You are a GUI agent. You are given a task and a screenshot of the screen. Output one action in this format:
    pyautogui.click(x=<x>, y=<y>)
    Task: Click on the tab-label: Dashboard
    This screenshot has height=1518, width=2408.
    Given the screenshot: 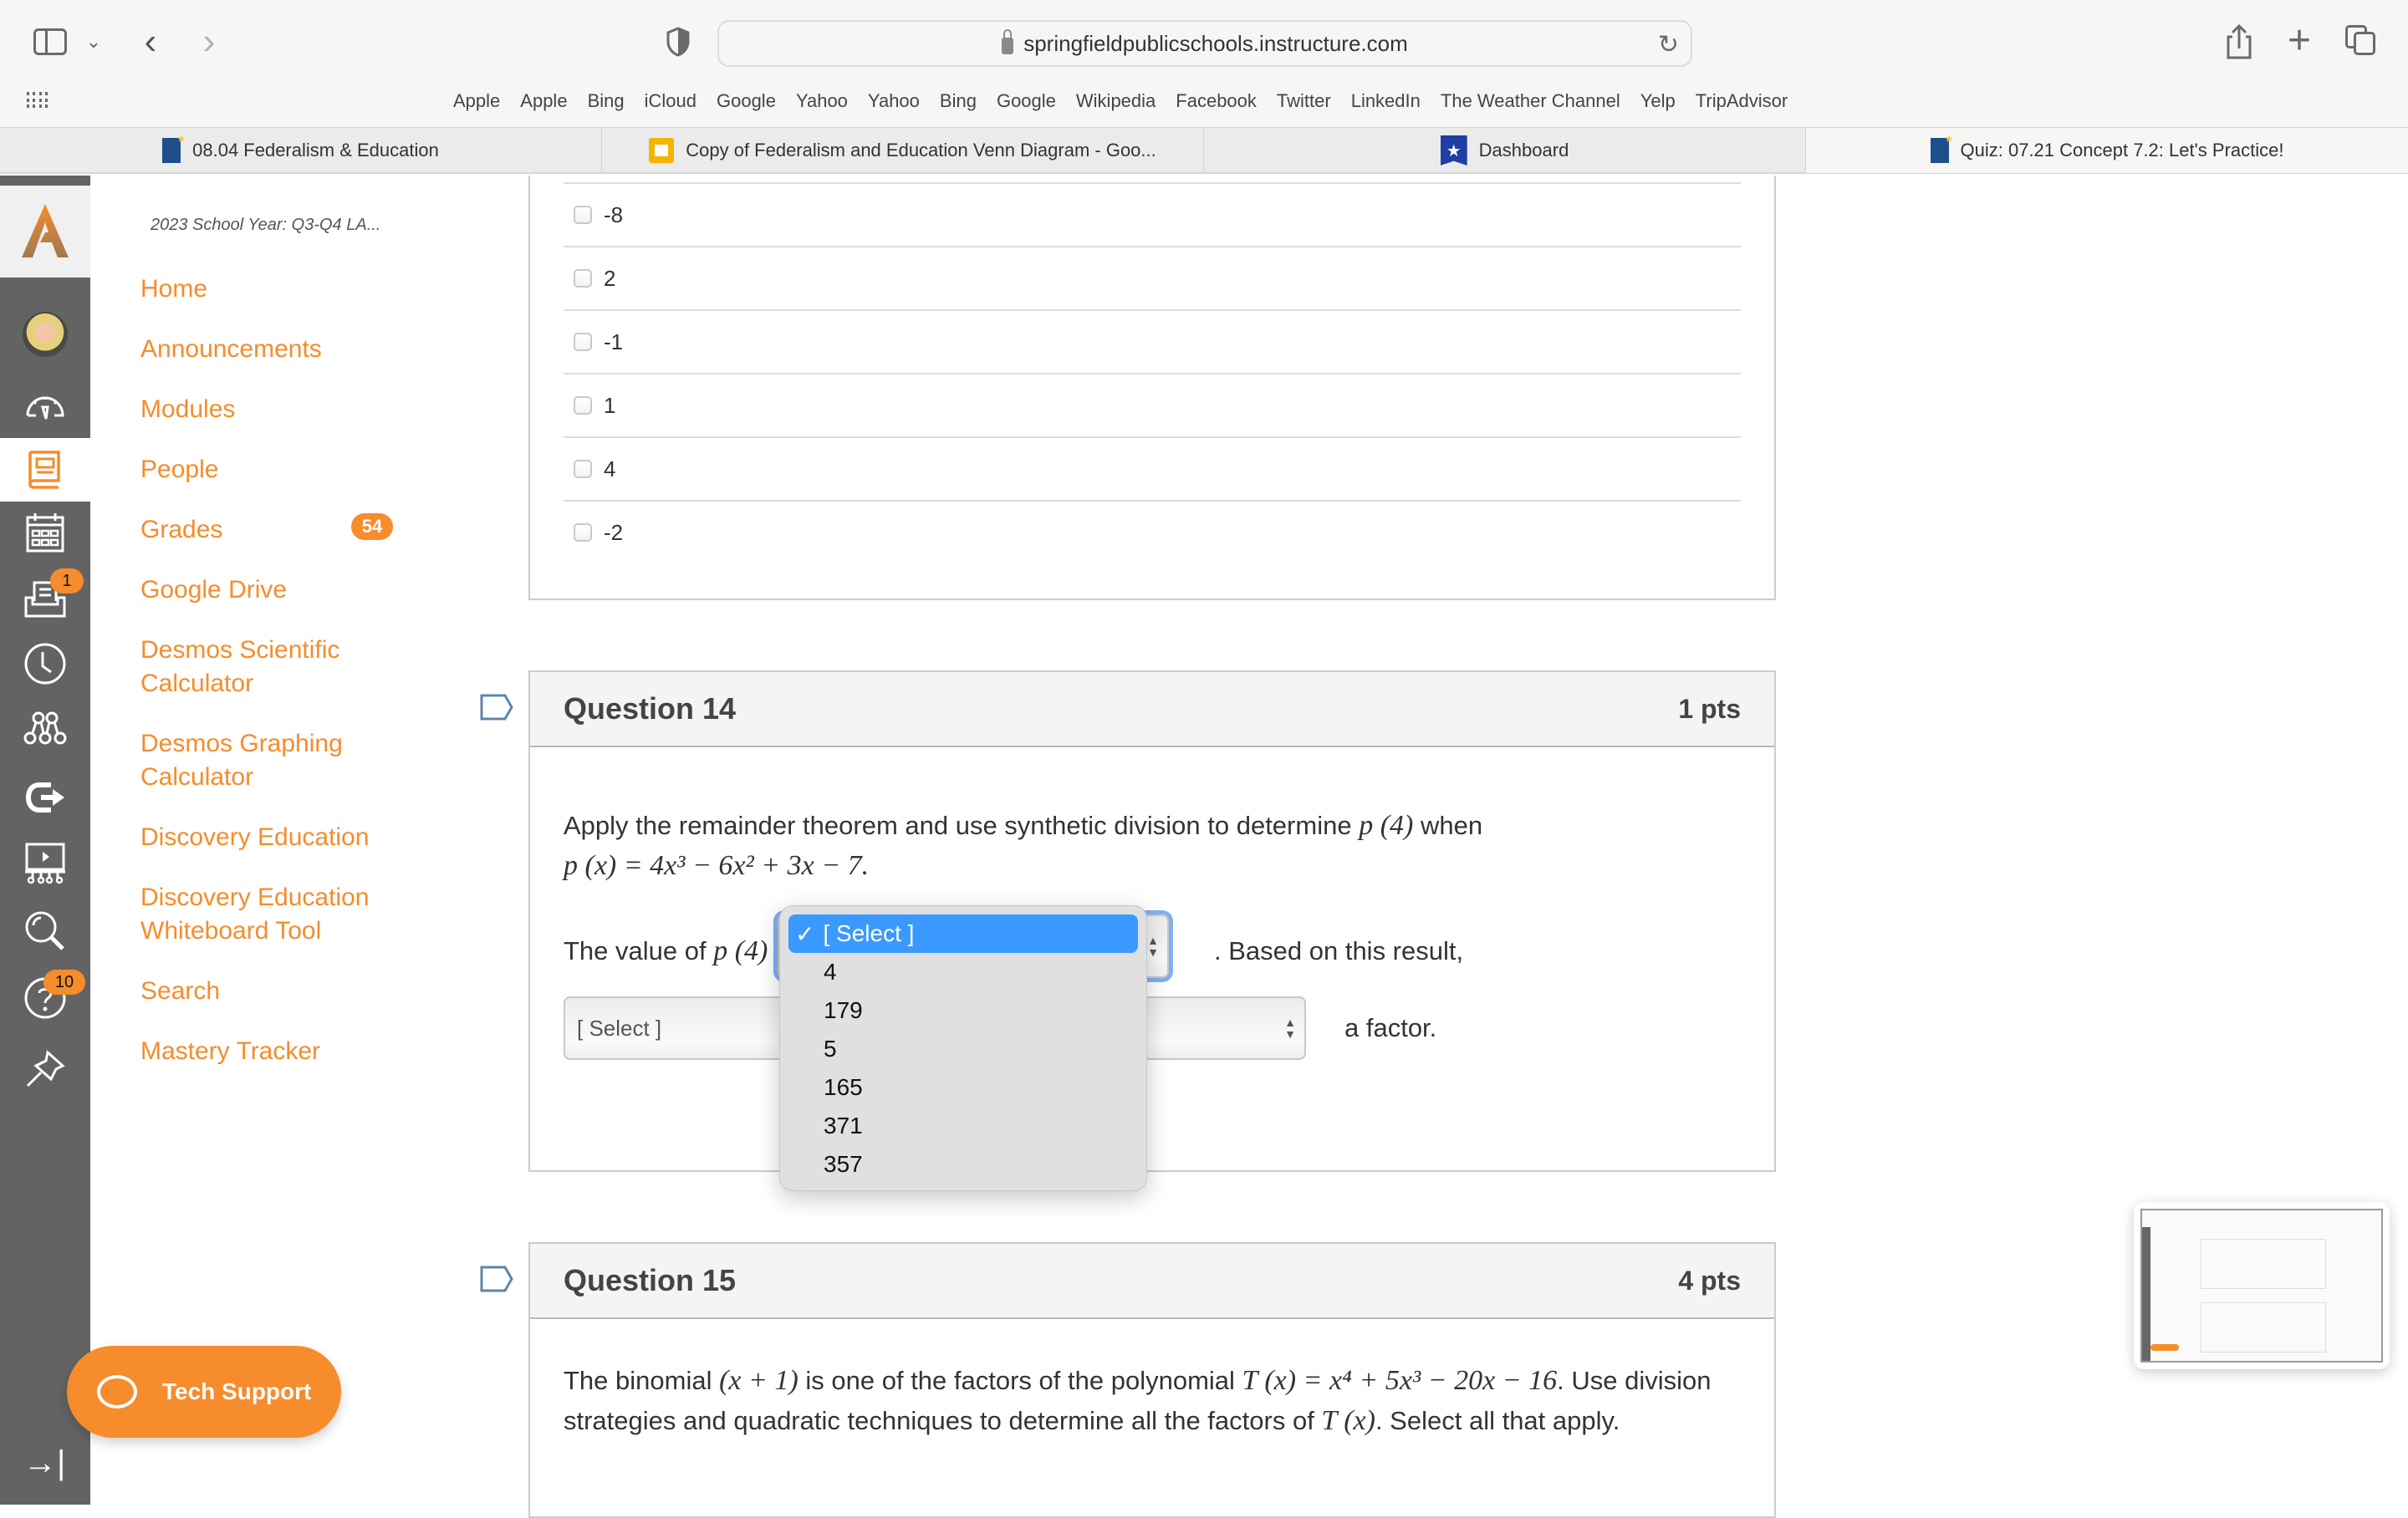 What is the action you would take?
    pyautogui.click(x=1524, y=150)
    